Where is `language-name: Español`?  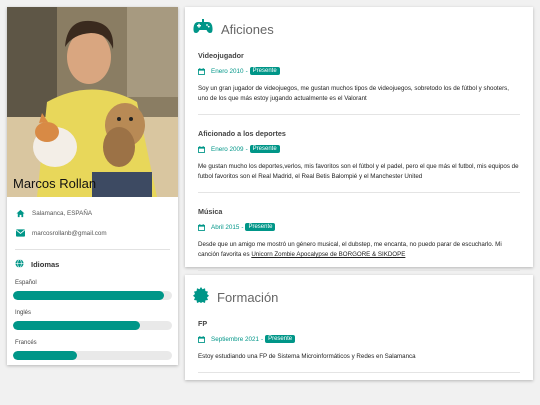
language-name: Español is located at coordinates (26, 283).